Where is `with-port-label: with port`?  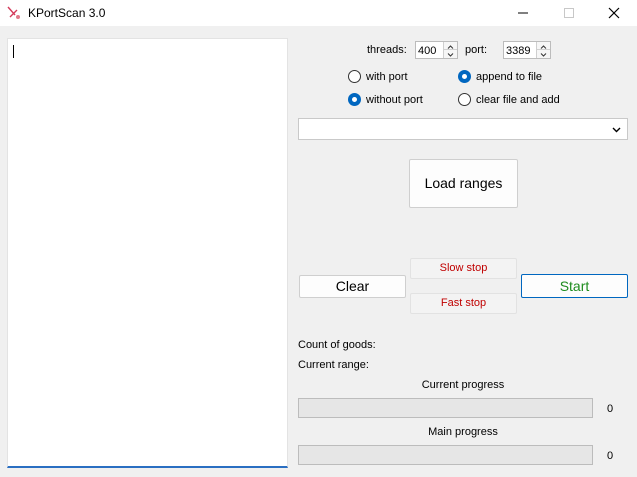 with-port-label: with port is located at coordinates (387, 77).